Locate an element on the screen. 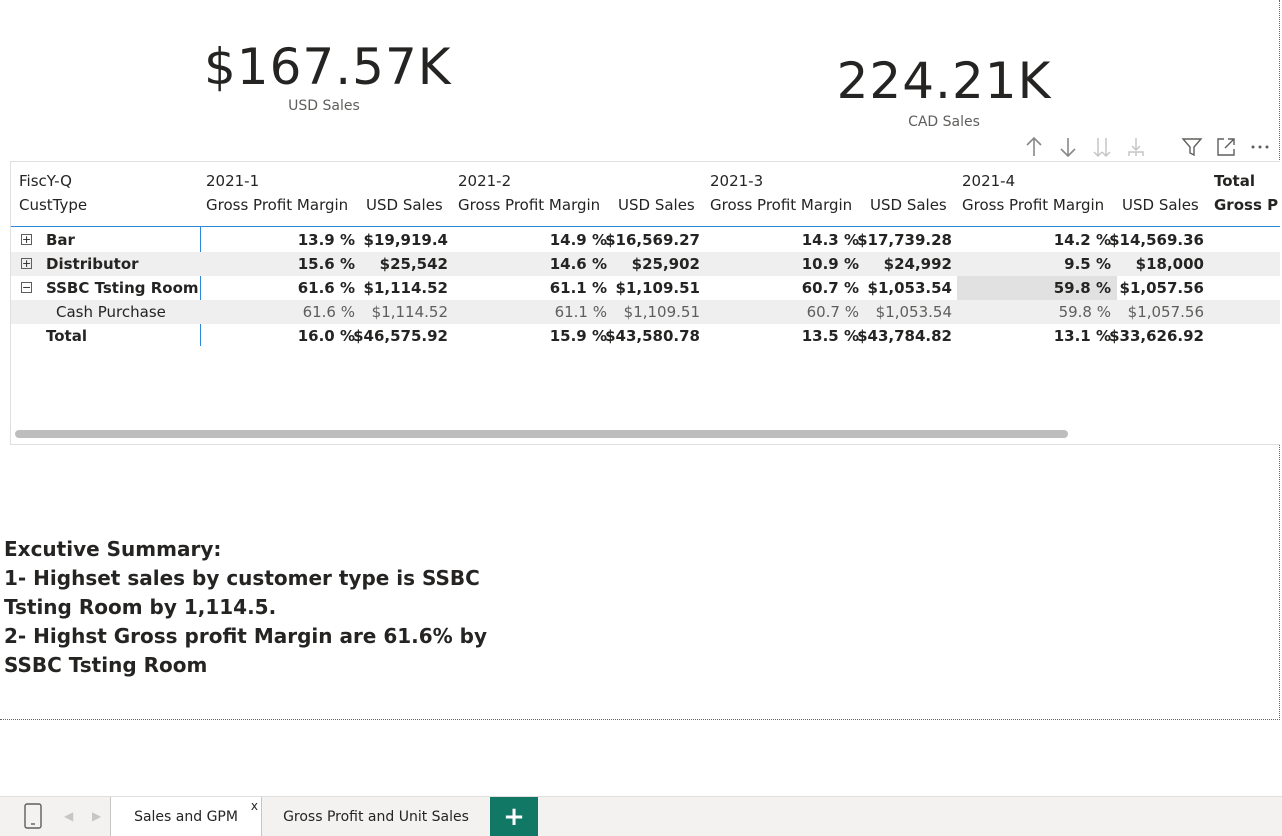 The width and height of the screenshot is (1282, 836). tab-label: Gross Profit and Unit Sales is located at coordinates (376, 816).